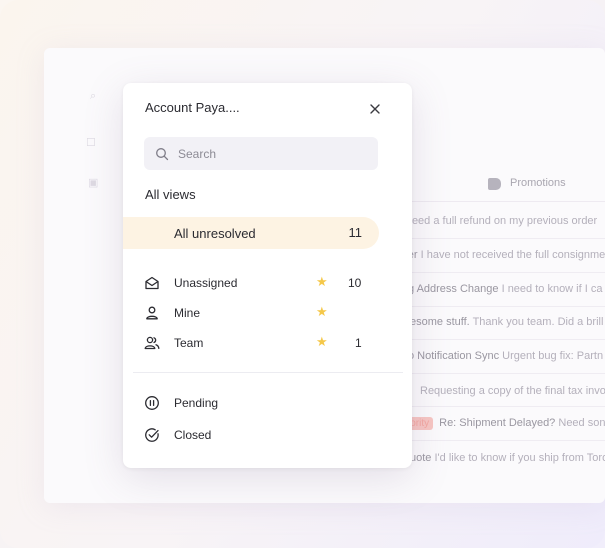  I want to click on view-label: Mine, so click(187, 313).